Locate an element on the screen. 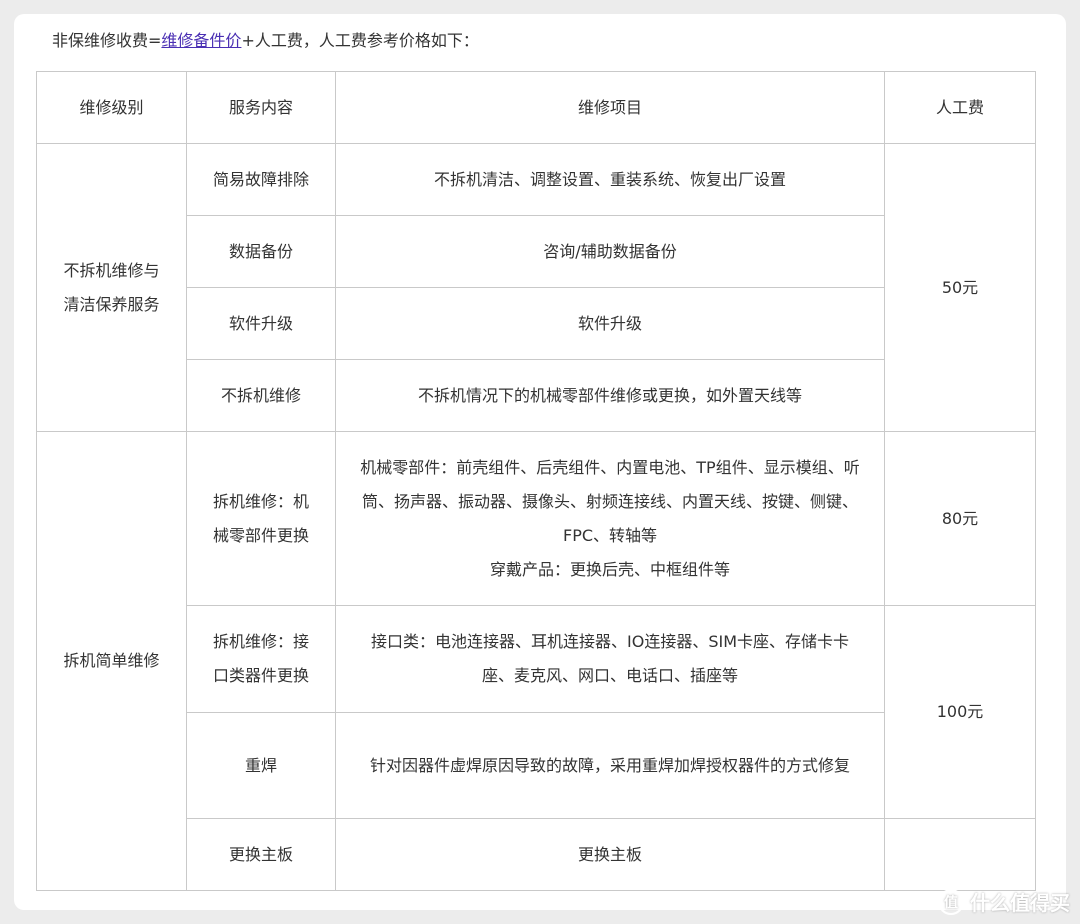  header-service: 服务内容 is located at coordinates (261, 107).